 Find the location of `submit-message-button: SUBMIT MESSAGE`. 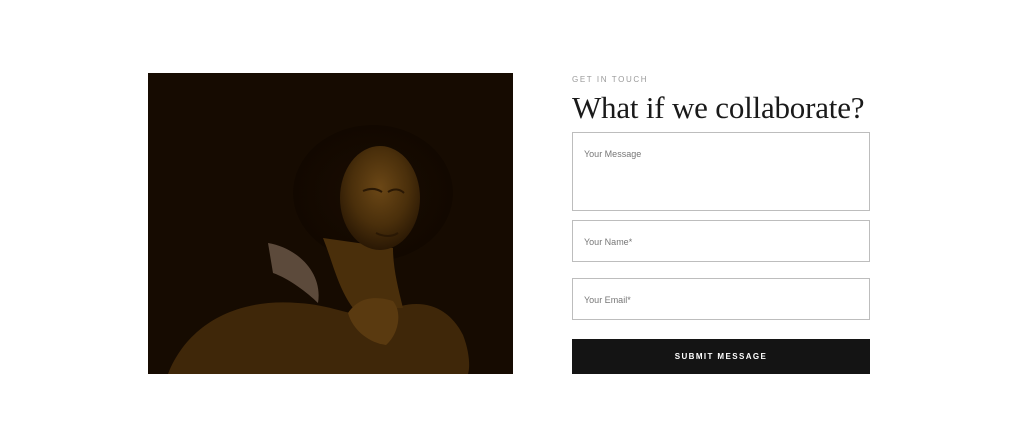

submit-message-button: SUBMIT MESSAGE is located at coordinates (721, 356).